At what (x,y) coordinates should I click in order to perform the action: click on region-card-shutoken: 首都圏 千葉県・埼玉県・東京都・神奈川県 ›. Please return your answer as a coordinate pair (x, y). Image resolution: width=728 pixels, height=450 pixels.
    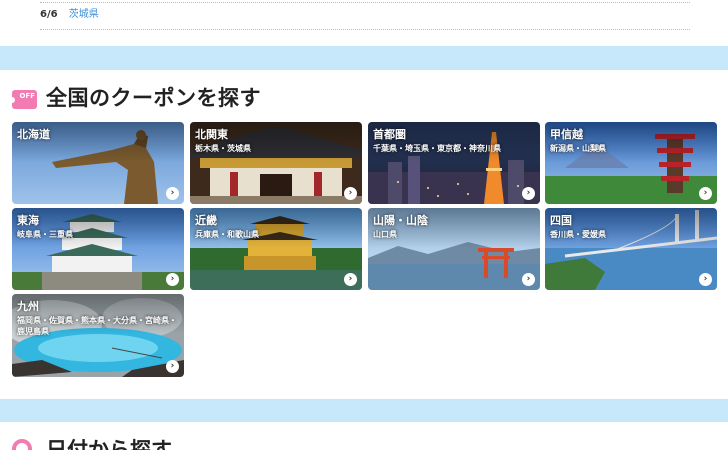
    Looking at the image, I should click on (454, 163).